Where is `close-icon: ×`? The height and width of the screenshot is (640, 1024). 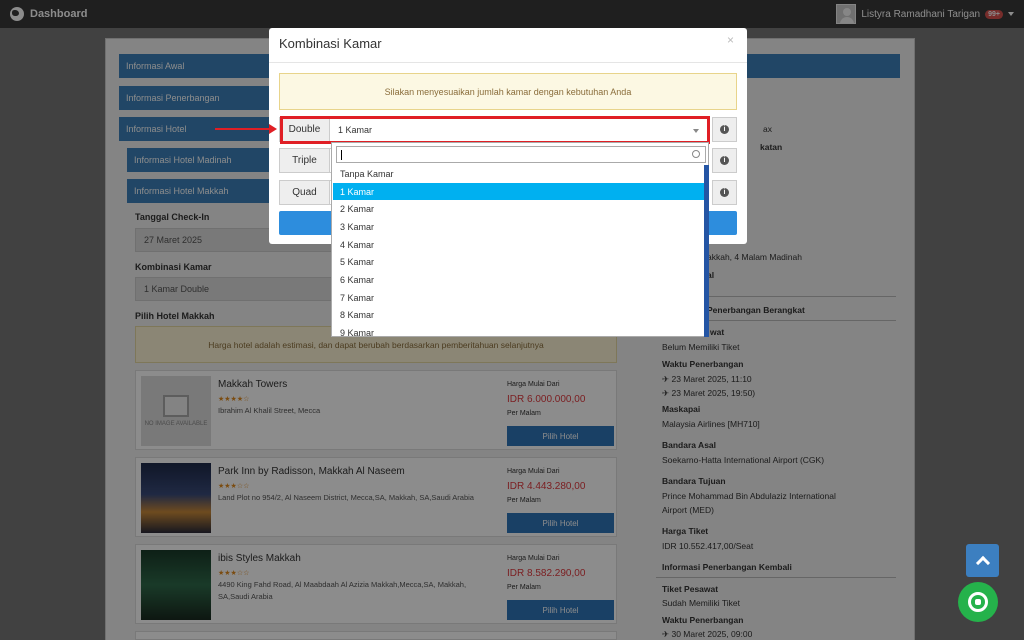 close-icon: × is located at coordinates (730, 40).